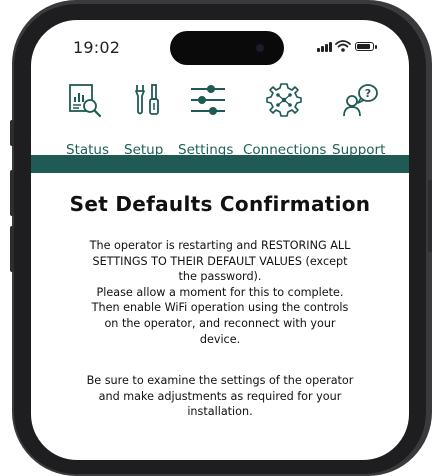  What do you see at coordinates (220, 323) in the screenshot?
I see `message-line: on the operator, and reconnect with your` at bounding box center [220, 323].